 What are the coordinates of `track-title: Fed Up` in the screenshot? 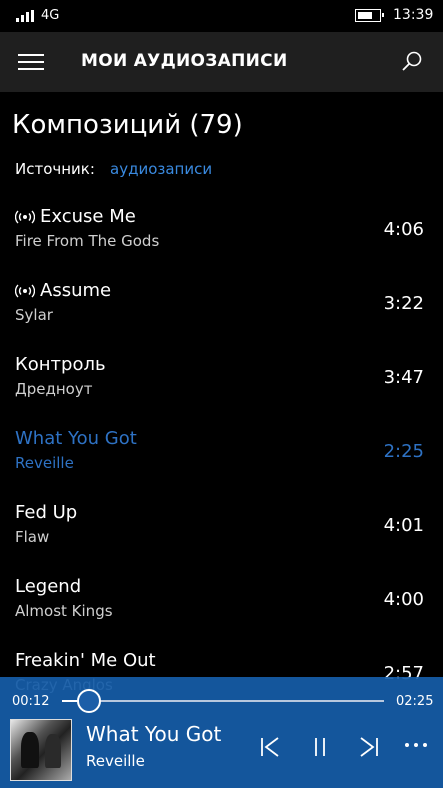 It's located at (46, 512).